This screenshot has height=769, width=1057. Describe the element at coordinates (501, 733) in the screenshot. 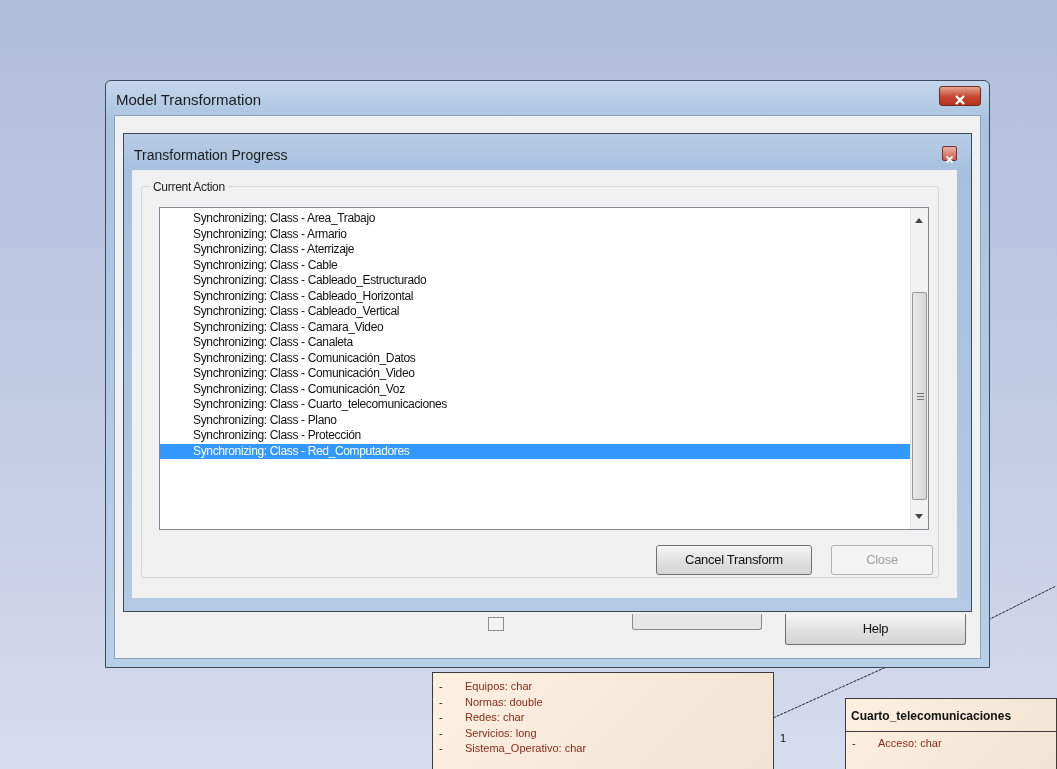

I see `attribute-text: Servicios: long` at that location.